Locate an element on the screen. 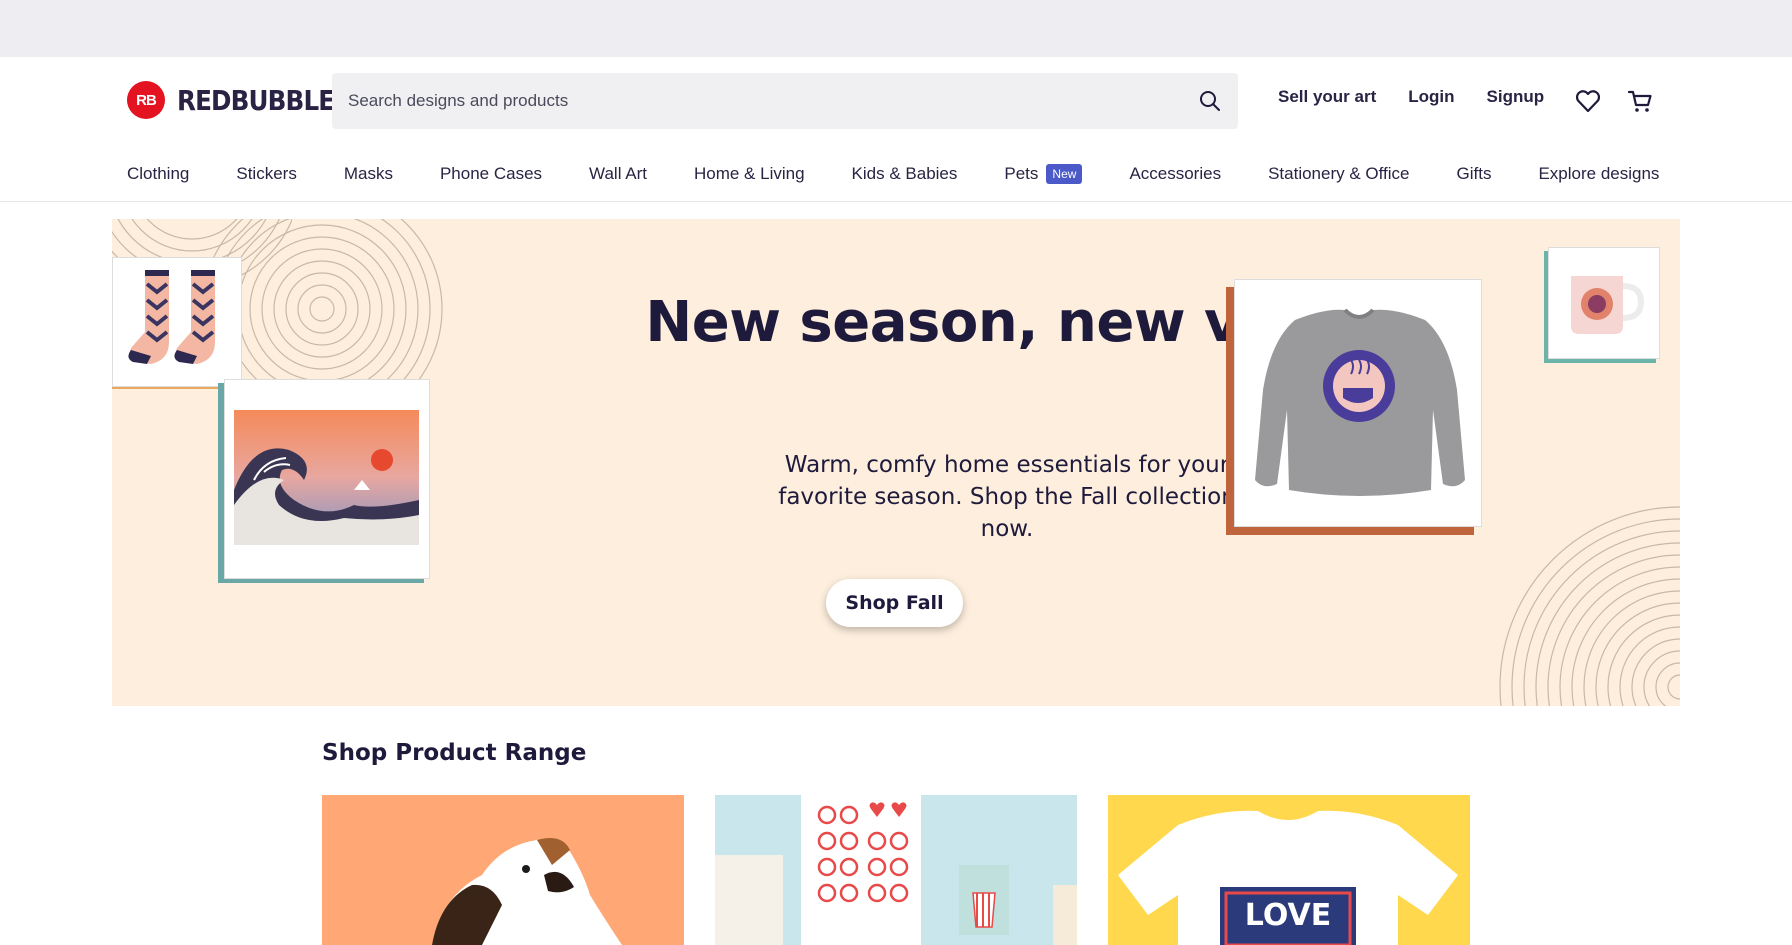 This screenshot has height=945, width=1792. section-title: Shop Product Range is located at coordinates (454, 753).